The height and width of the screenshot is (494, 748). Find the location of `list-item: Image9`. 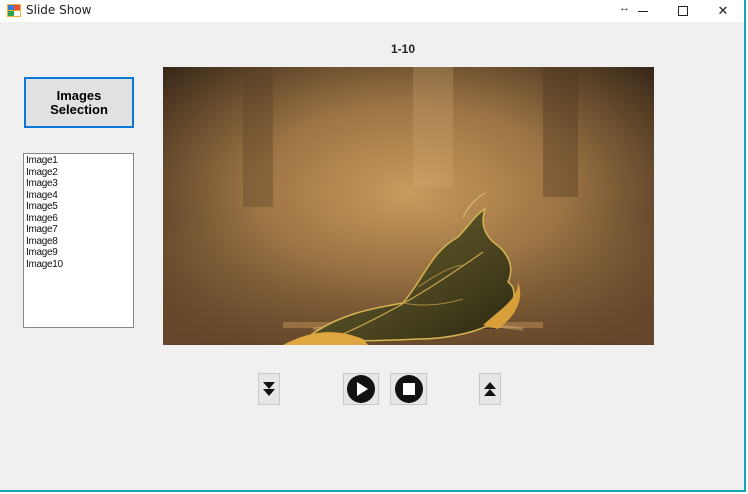

list-item: Image9 is located at coordinates (78, 253).